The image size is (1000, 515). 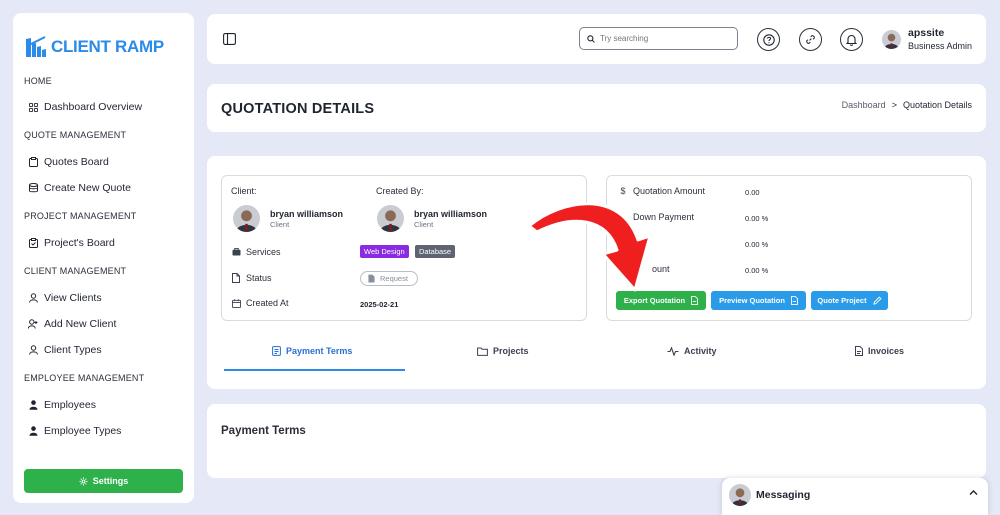 What do you see at coordinates (83, 431) in the screenshot?
I see `sidebar-item-label: Employee Types` at bounding box center [83, 431].